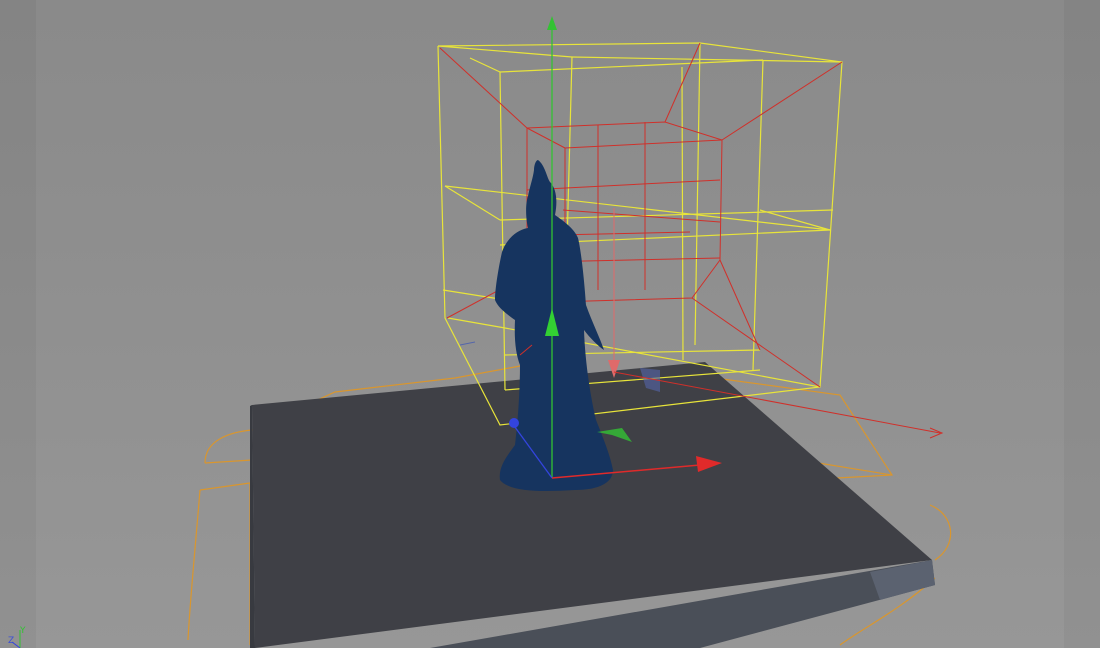  I want to click on world-axis-y-label: Y, so click(23, 631).